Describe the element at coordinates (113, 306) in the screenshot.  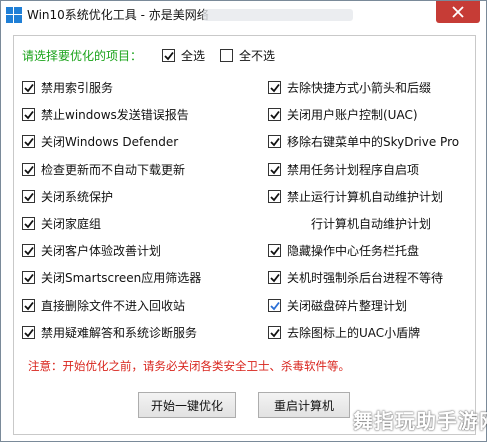
I see `option-label: 直接删除文件不进入回收站` at that location.